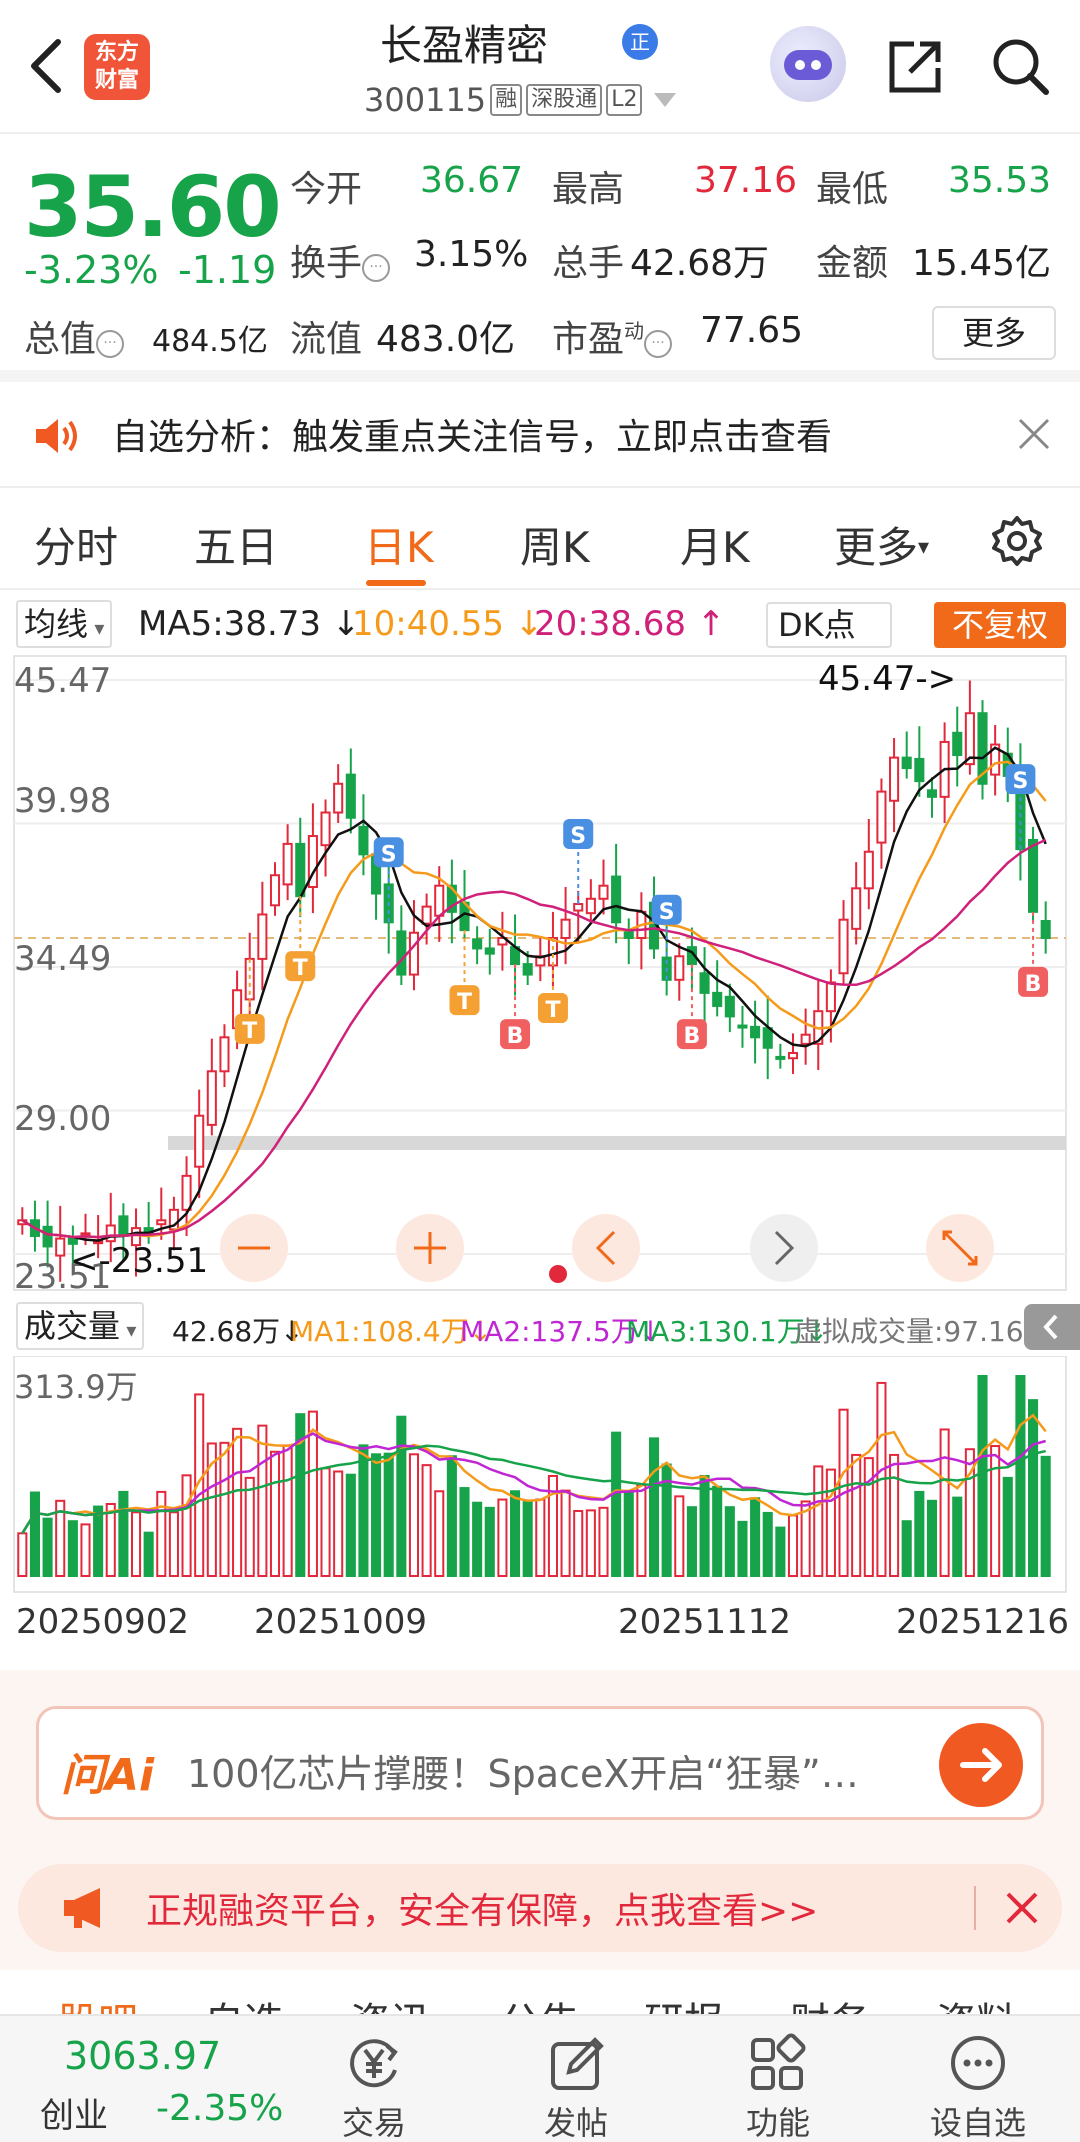  Describe the element at coordinates (1000, 625) in the screenshot. I see `no-adjust-button: 不复权` at that location.